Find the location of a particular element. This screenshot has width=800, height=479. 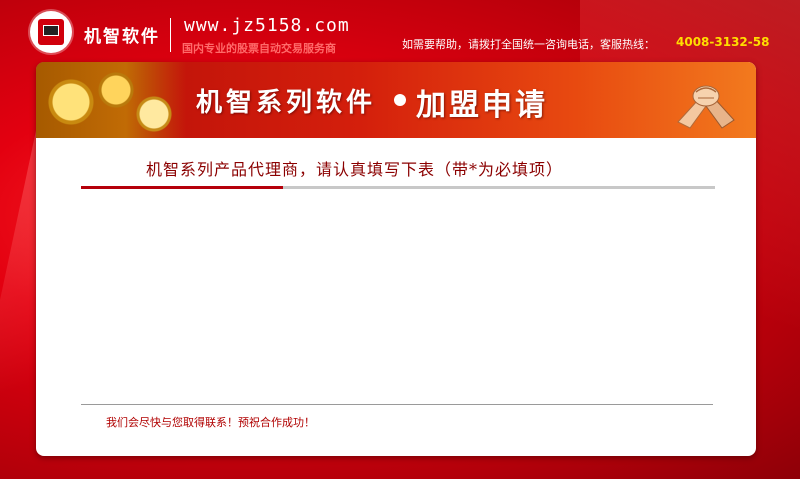

hotline-number: 4008-3132-58 is located at coordinates (723, 42).